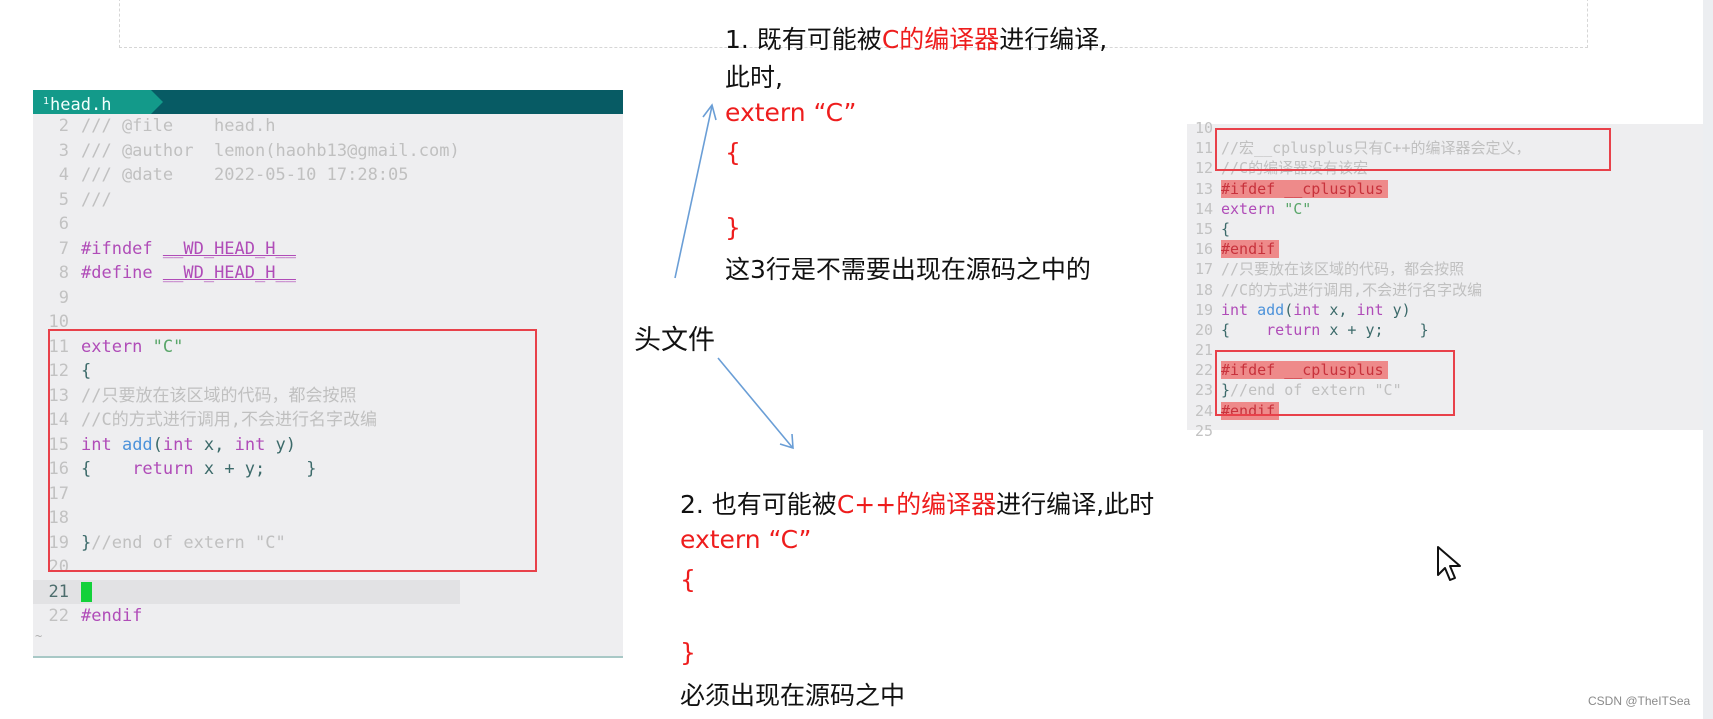 This screenshot has width=1713, height=719. I want to click on header-file-label: 头文件, so click(674, 340).